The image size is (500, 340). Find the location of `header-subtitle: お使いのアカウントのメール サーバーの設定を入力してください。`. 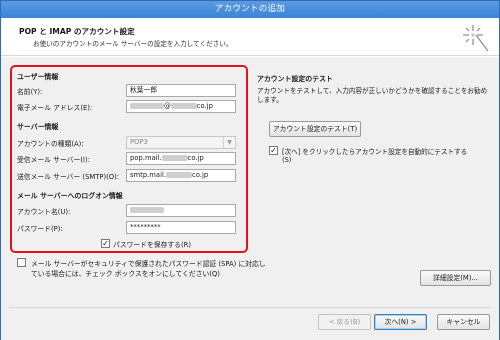

header-subtitle: お使いのアカウントのメール サーバーの設定を入力してください。 is located at coordinates (133, 44).